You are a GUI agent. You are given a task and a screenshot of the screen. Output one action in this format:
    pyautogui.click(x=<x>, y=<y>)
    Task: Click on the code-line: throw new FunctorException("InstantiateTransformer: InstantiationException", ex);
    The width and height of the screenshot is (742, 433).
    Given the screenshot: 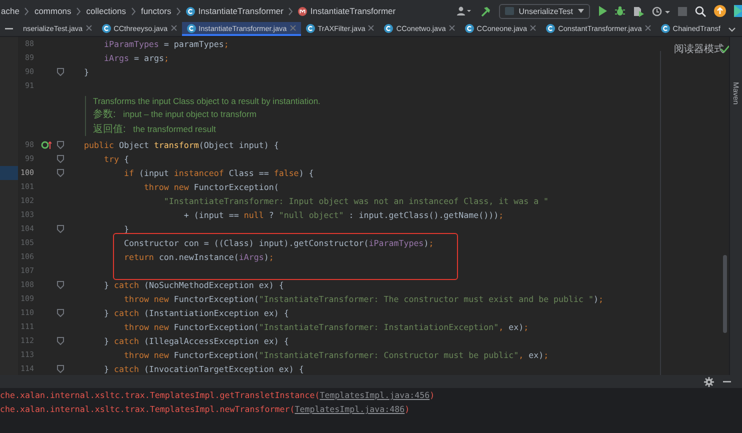 What is the action you would take?
    pyautogui.click(x=325, y=327)
    